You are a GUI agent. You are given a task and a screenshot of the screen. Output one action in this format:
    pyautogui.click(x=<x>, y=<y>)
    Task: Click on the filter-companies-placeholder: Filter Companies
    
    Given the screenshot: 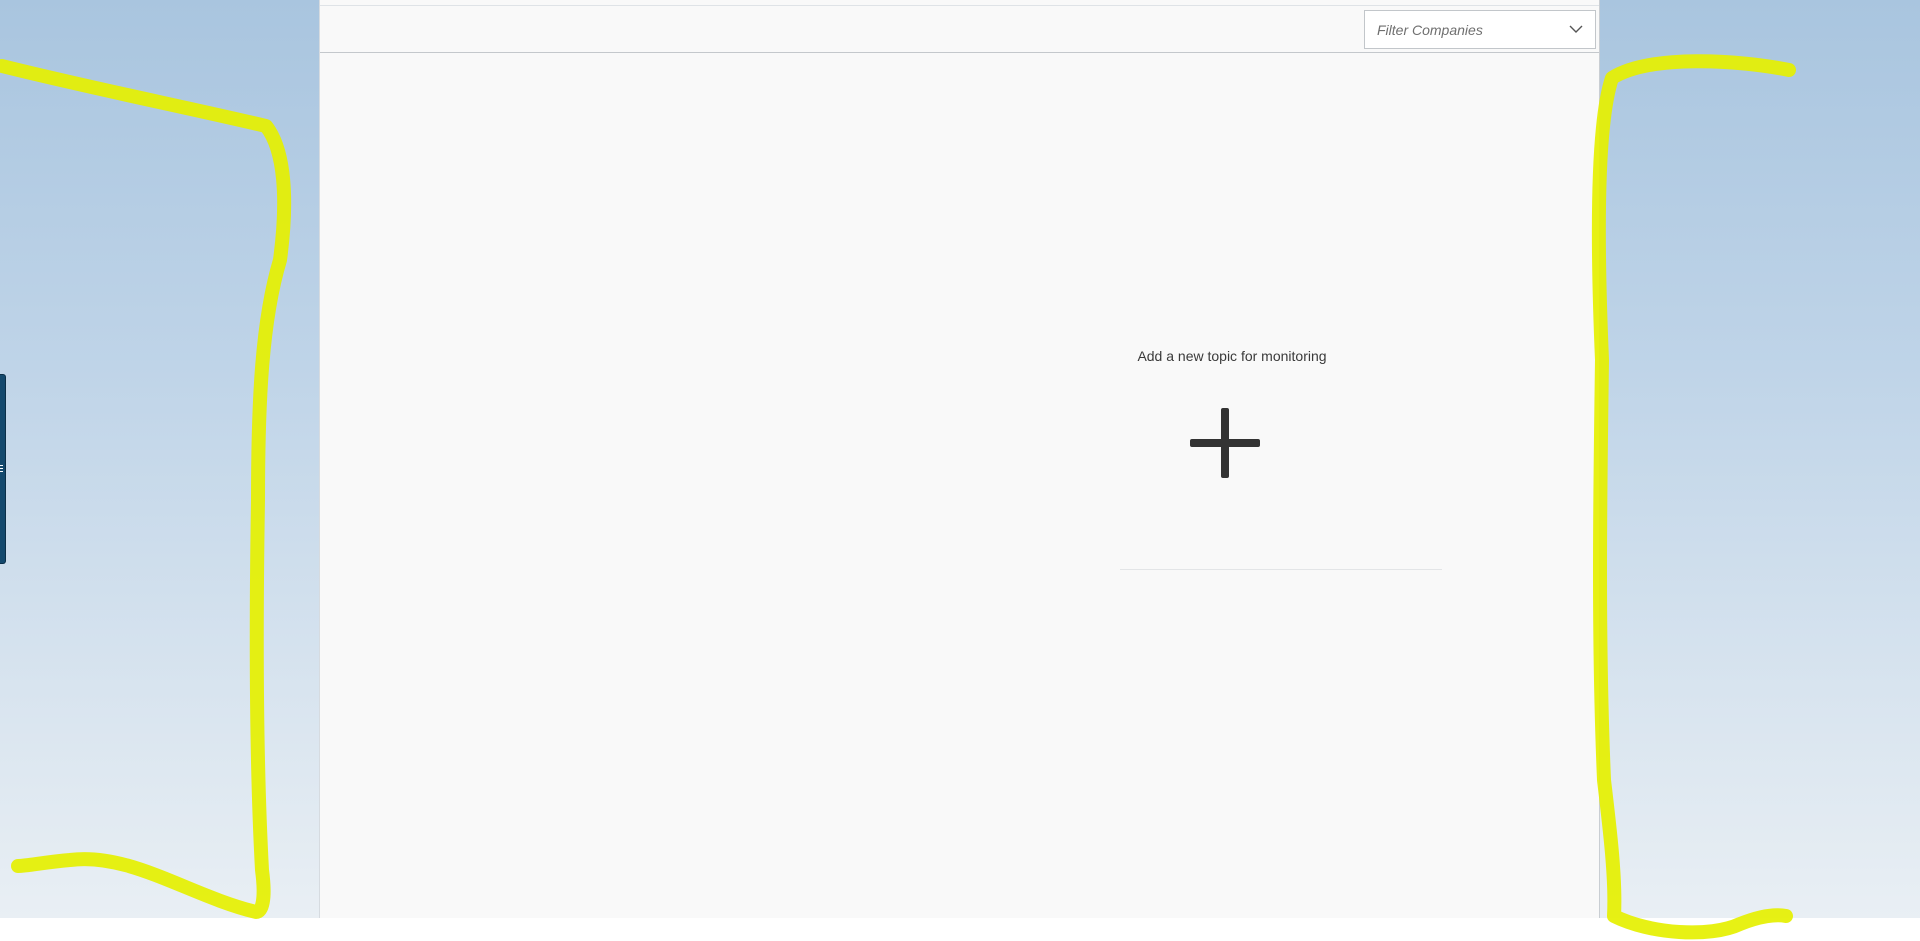 What is the action you would take?
    pyautogui.click(x=1430, y=30)
    